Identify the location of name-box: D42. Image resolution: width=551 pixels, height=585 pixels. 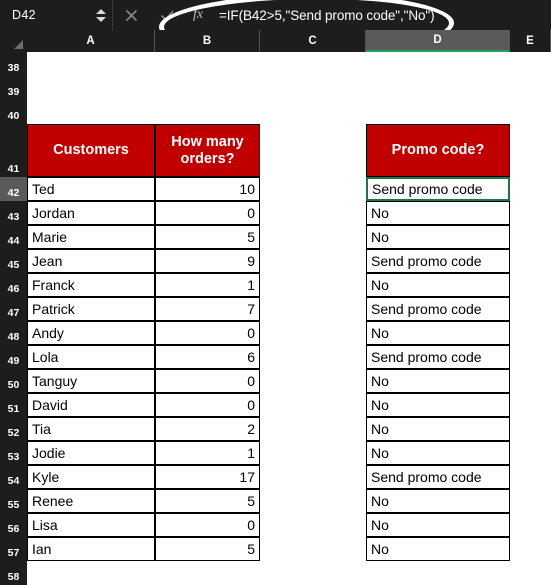
(45, 15).